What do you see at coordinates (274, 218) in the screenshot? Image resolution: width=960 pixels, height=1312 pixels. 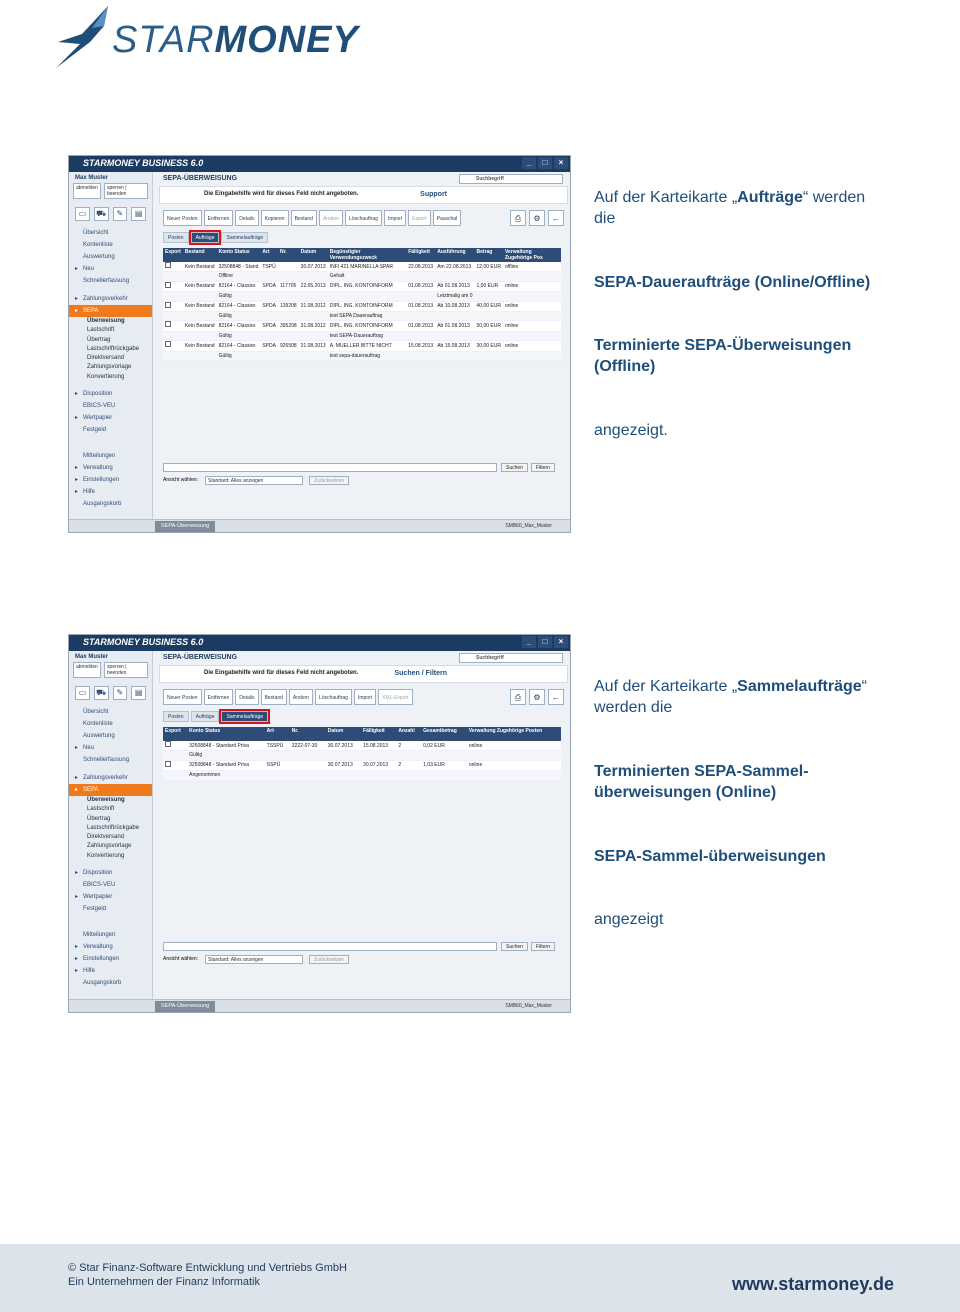 I see `toolbar-button: Kopieren` at bounding box center [274, 218].